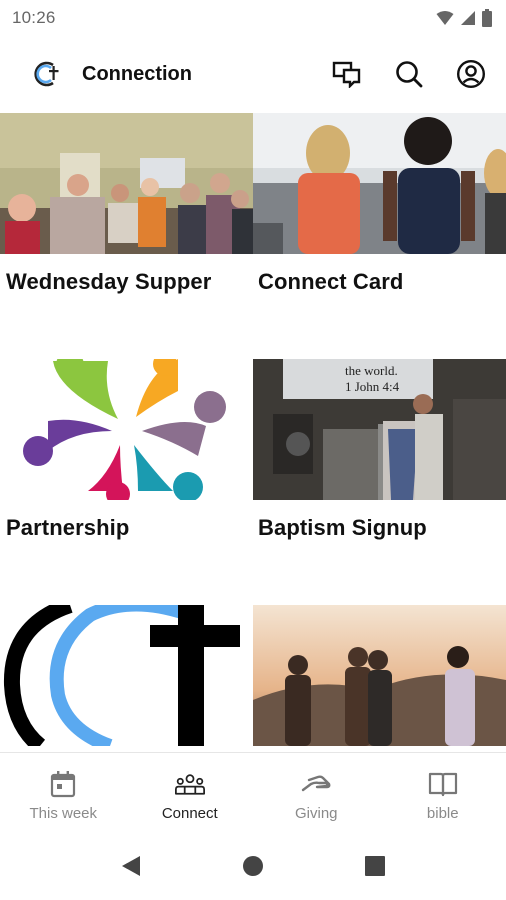 This screenshot has height=900, width=506. What do you see at coordinates (443, 784) in the screenshot?
I see `book-icon` at bounding box center [443, 784].